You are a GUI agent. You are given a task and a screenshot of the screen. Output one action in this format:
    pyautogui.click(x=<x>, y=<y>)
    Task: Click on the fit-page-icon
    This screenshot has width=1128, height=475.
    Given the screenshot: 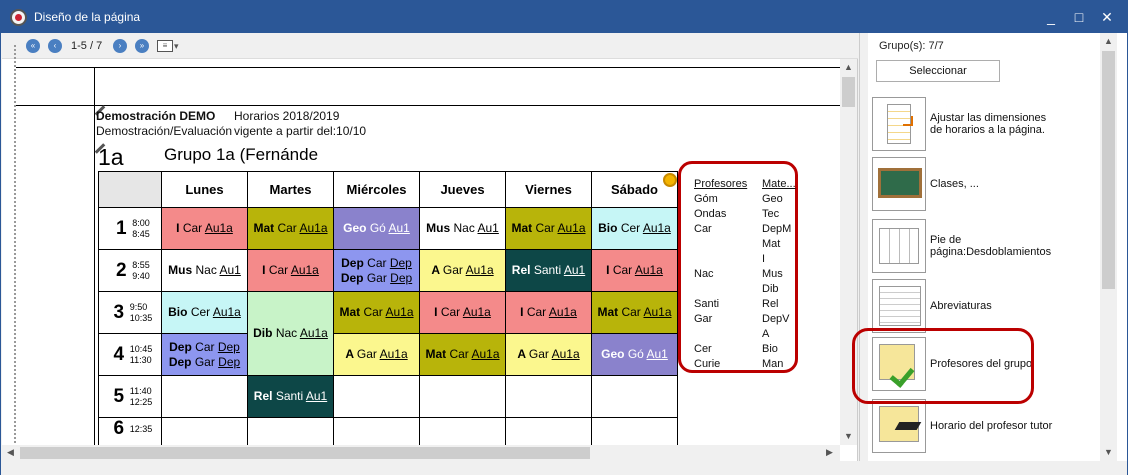 What is the action you would take?
    pyautogui.click(x=899, y=124)
    